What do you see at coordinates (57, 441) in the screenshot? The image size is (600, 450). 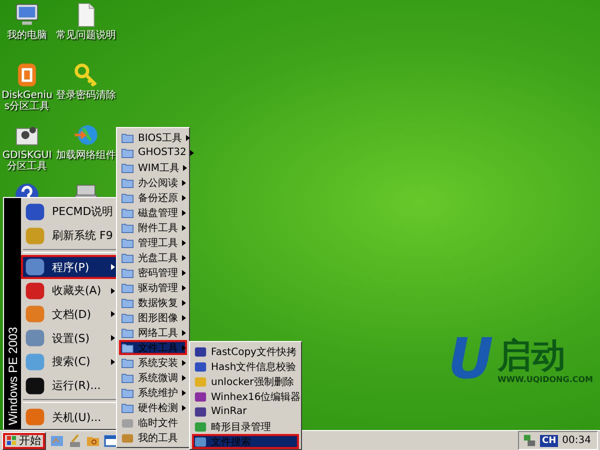 I see `desktop-shortcut-icon` at bounding box center [57, 441].